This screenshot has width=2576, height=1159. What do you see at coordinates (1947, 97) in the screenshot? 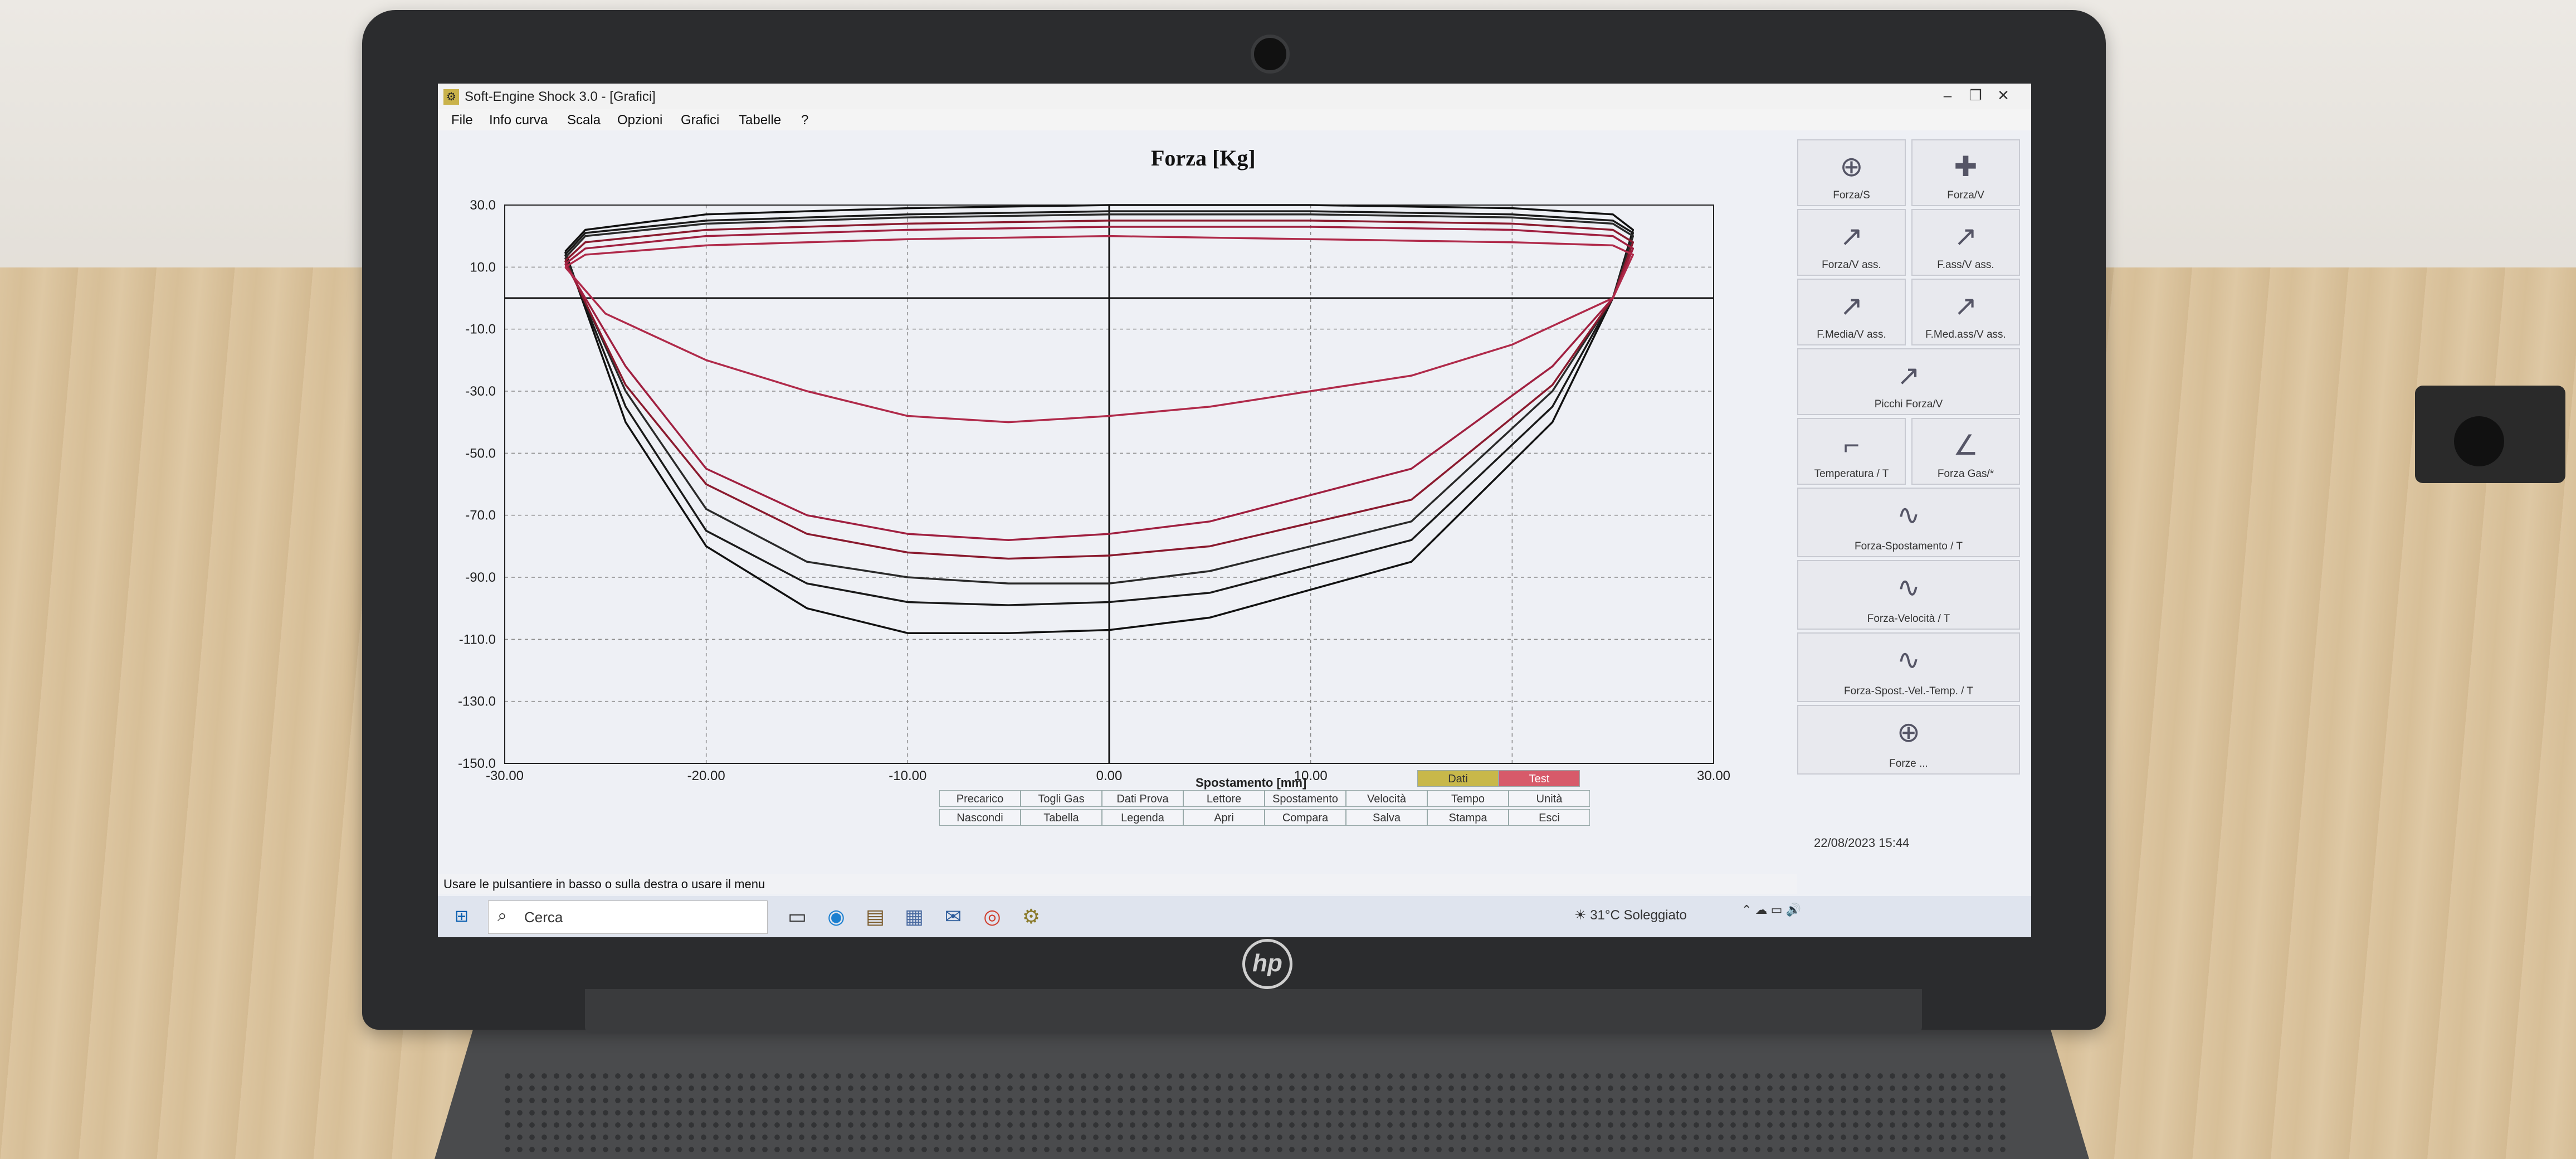
I see `minimize-button: –` at bounding box center [1947, 97].